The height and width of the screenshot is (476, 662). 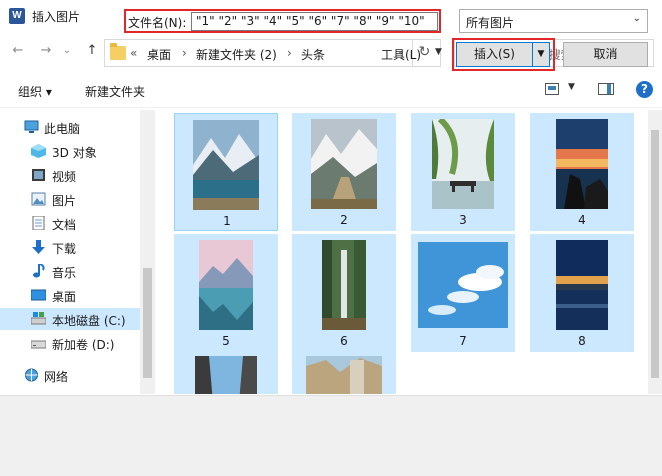 I want to click on filename-label: 文件名(N):, so click(x=157, y=23).